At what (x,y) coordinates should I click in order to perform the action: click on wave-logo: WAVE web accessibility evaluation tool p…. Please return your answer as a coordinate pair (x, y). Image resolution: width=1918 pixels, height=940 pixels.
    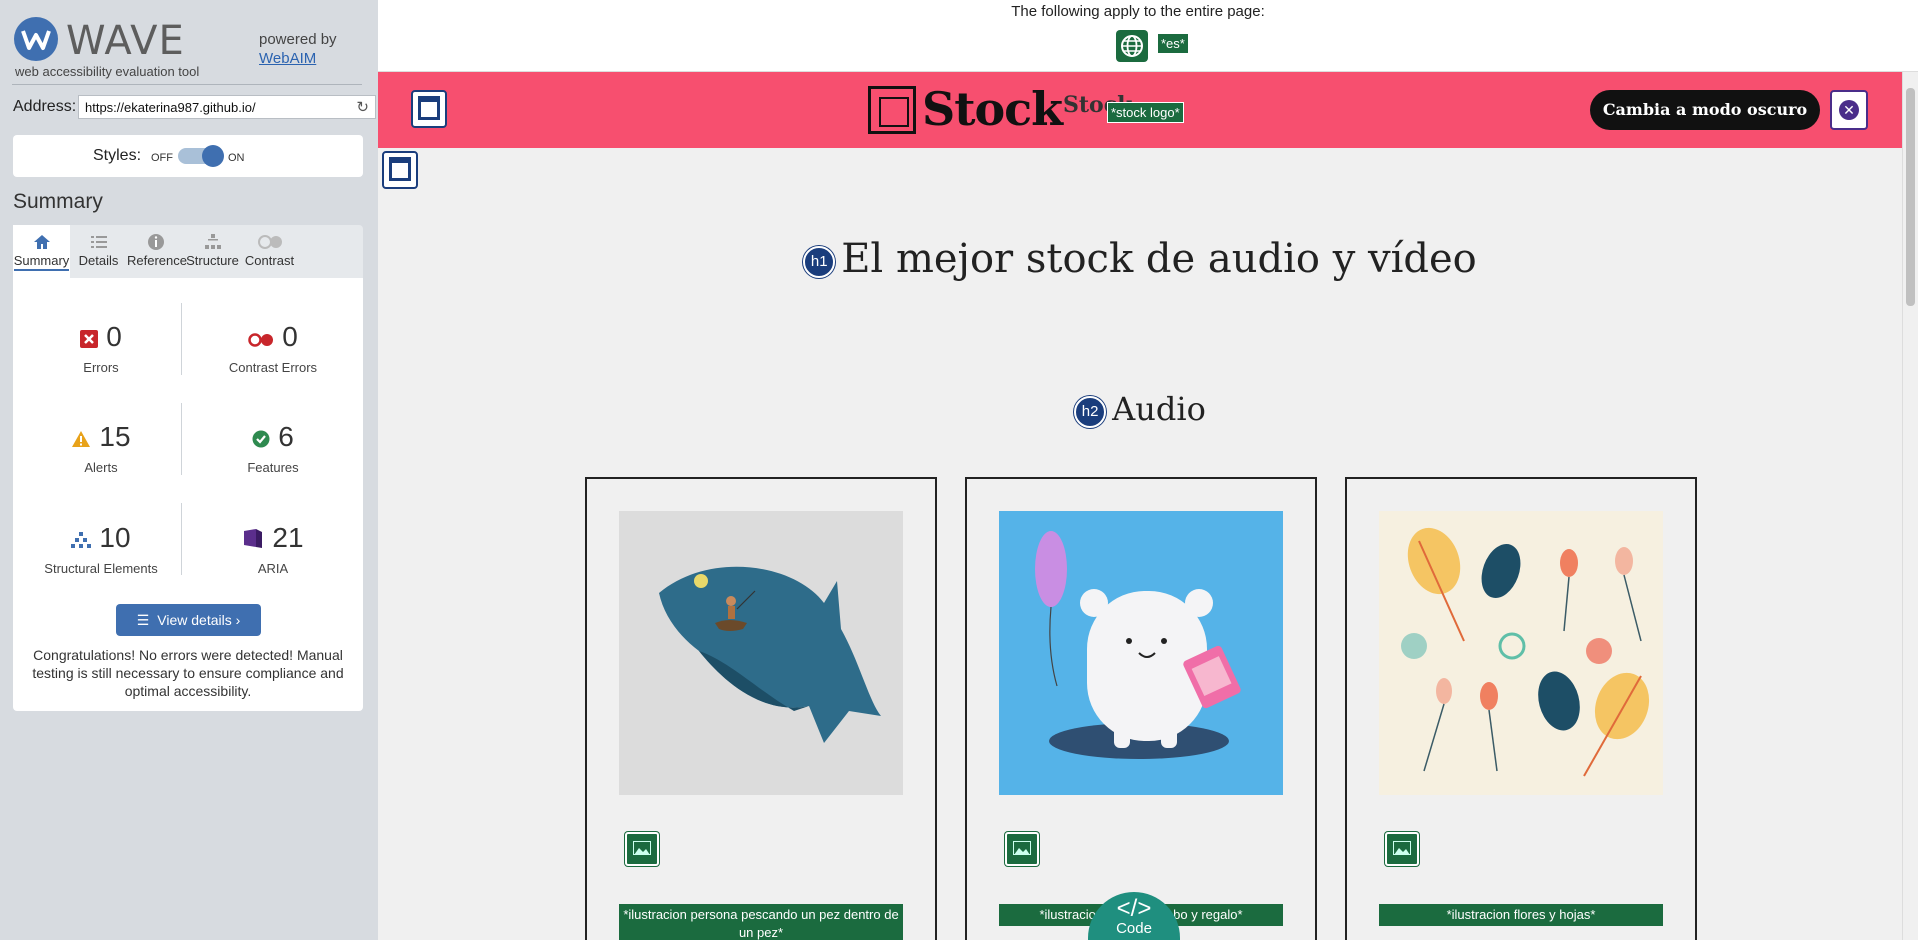
    Looking at the image, I should click on (189, 48).